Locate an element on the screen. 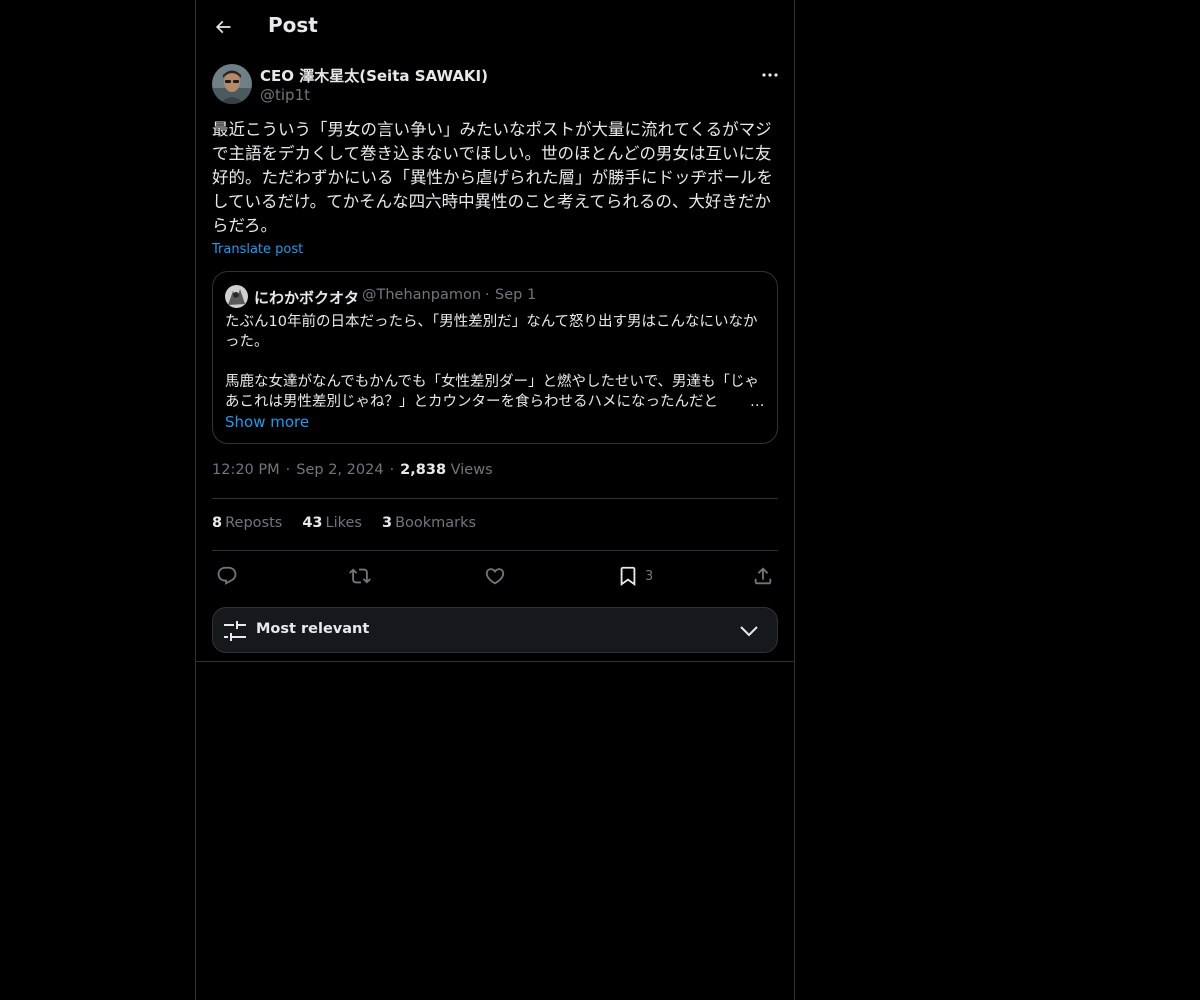 The height and width of the screenshot is (1000, 1200). repost-button is located at coordinates (360, 576).